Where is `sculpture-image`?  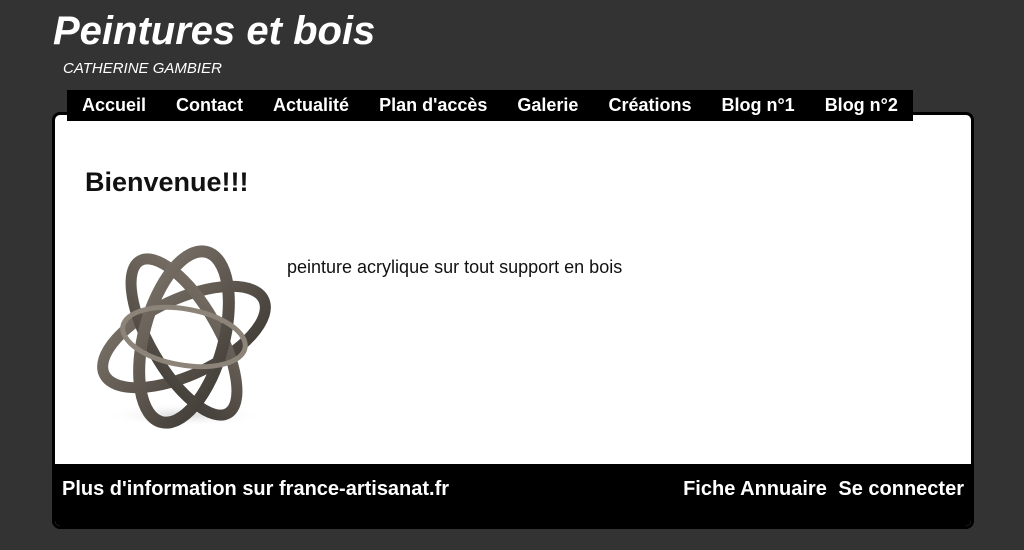
sculpture-image is located at coordinates (184, 337).